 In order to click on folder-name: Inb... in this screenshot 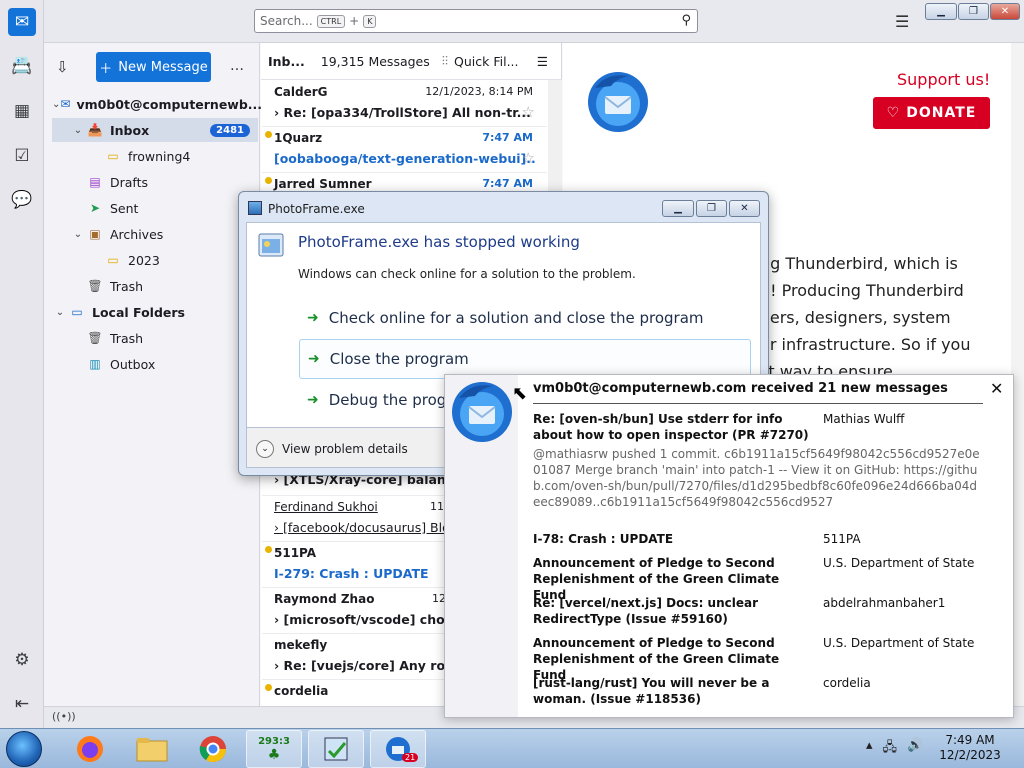, I will do `click(286, 61)`.